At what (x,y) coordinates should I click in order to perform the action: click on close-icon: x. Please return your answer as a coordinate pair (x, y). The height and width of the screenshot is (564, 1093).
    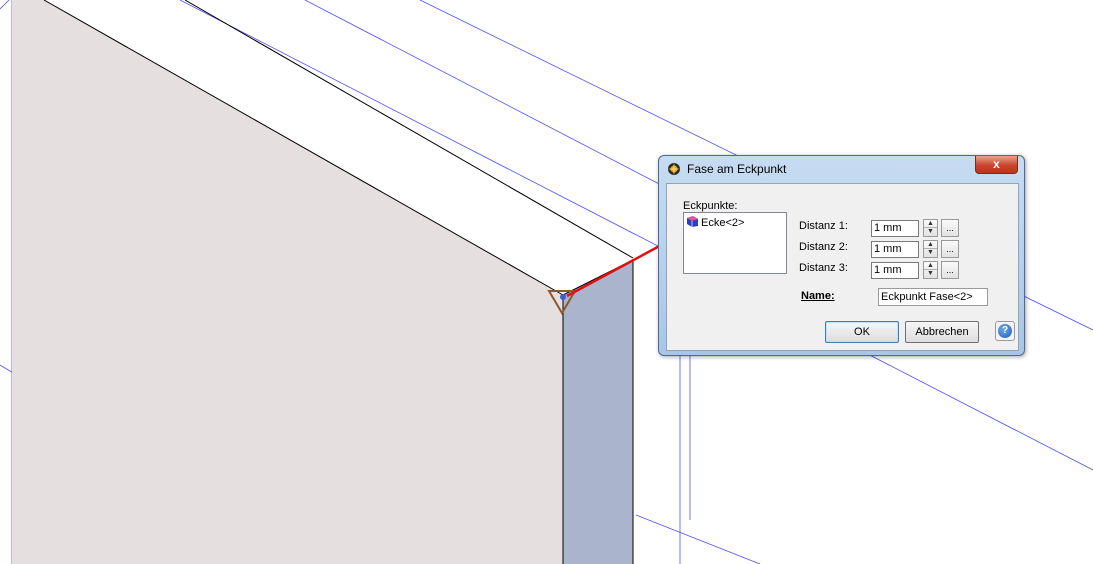
    Looking at the image, I should click on (996, 164).